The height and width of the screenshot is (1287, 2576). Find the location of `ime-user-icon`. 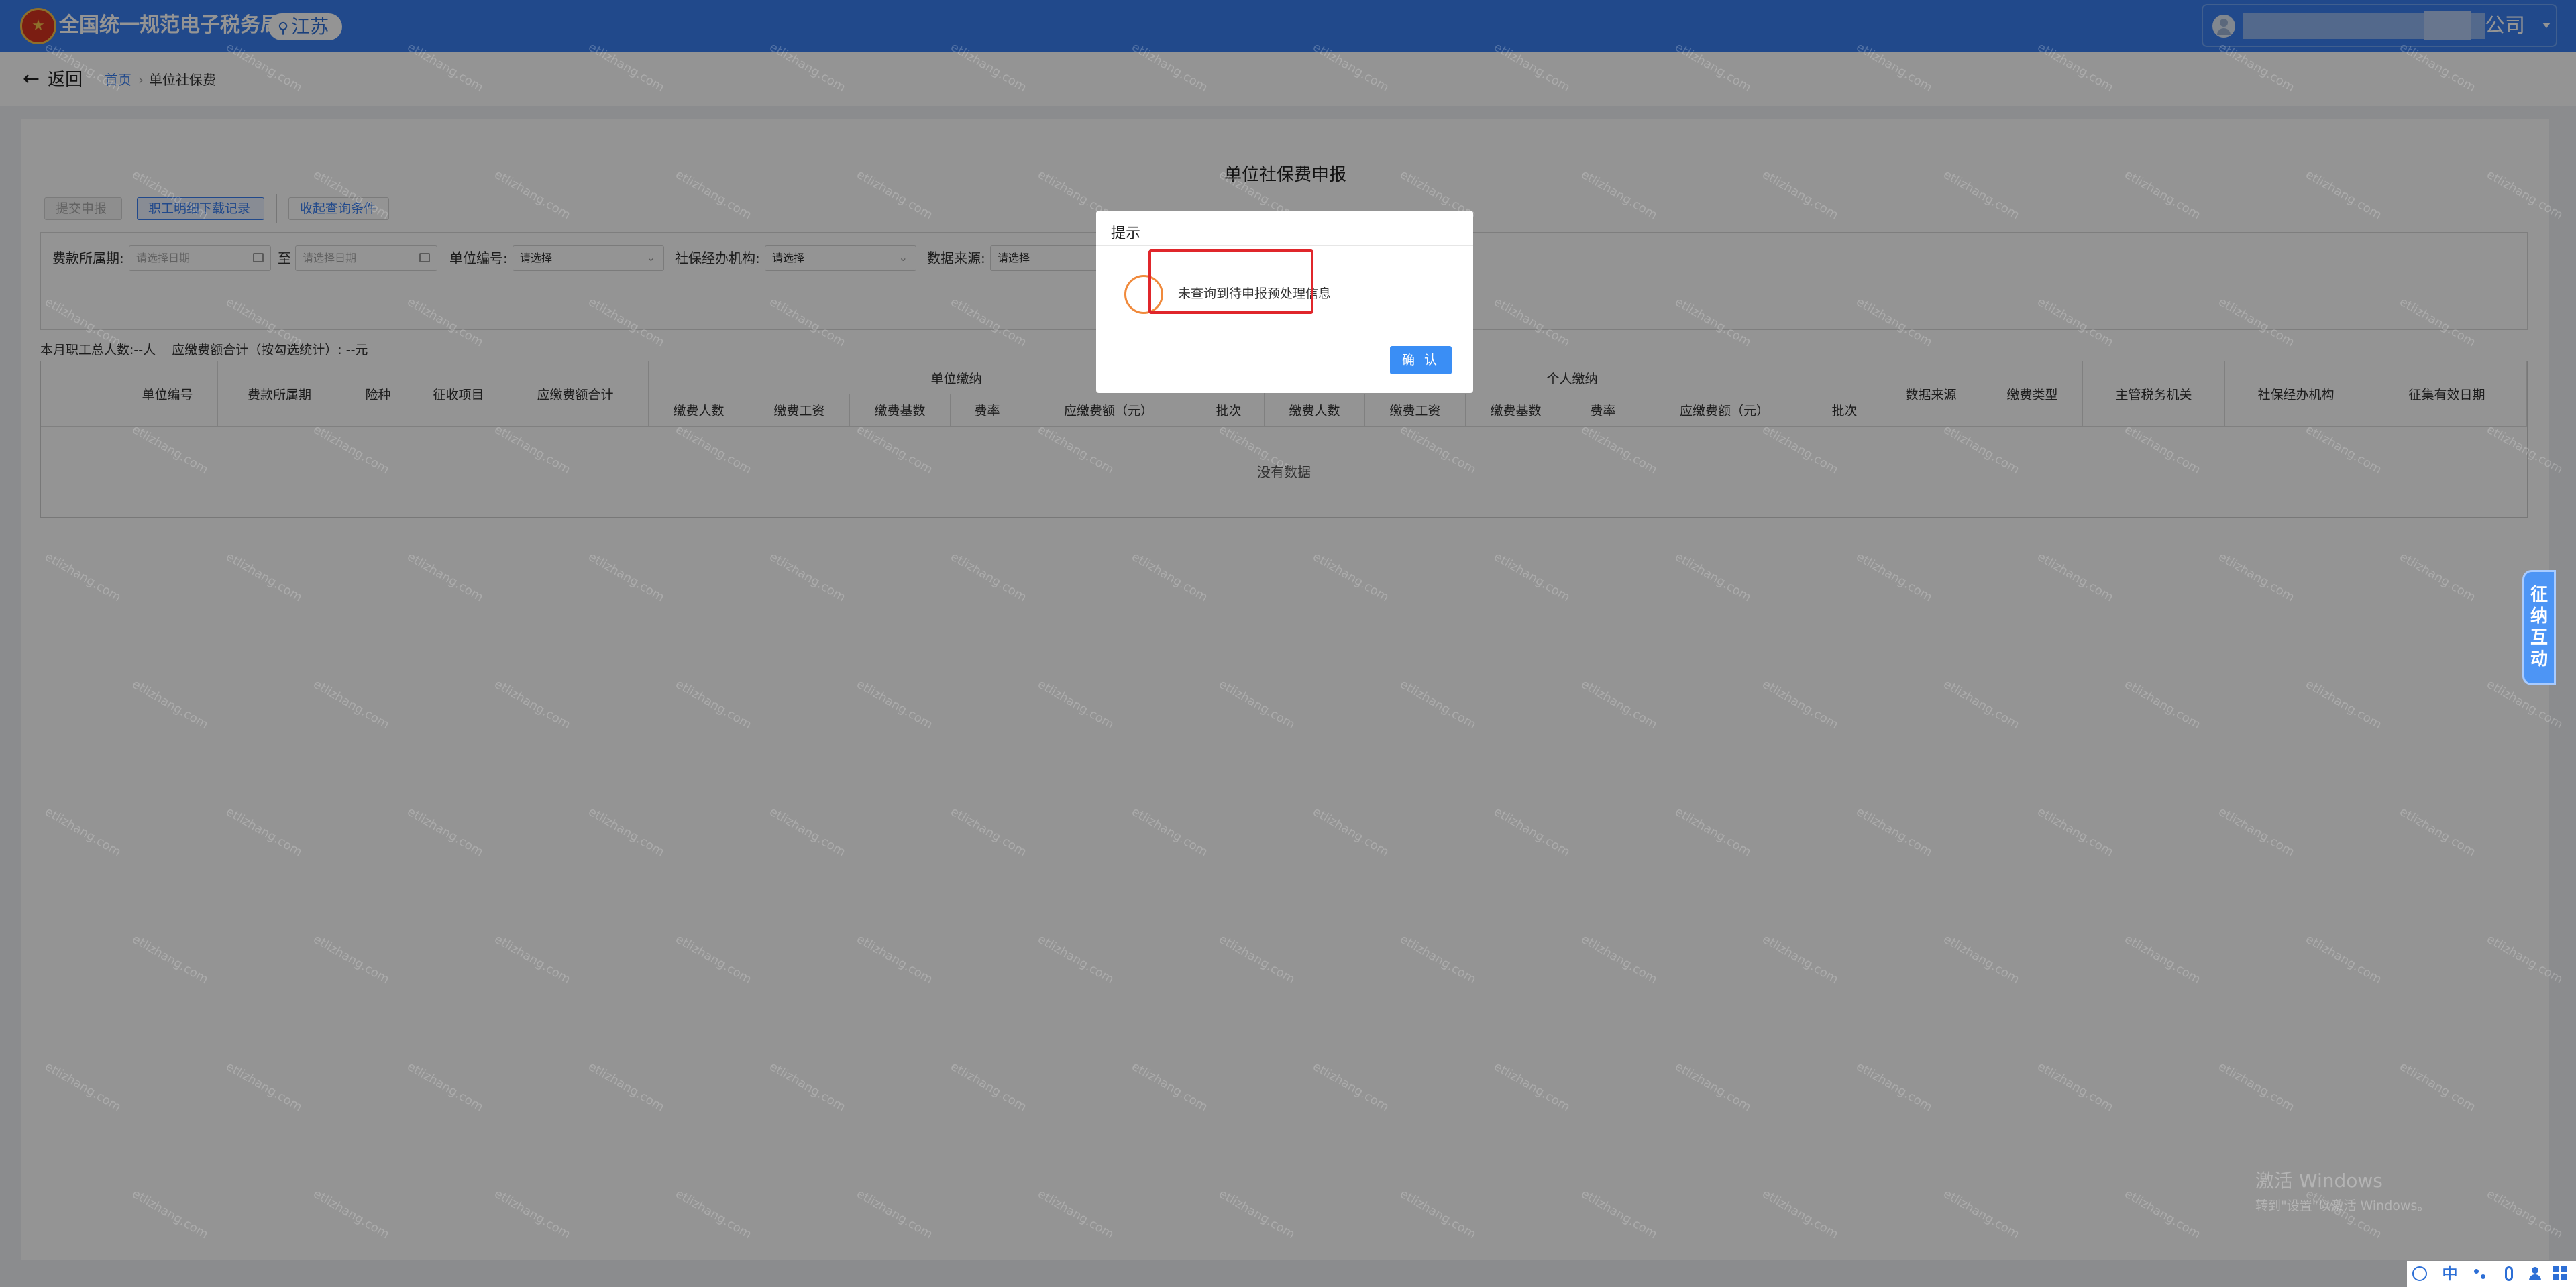

ime-user-icon is located at coordinates (2535, 1273).